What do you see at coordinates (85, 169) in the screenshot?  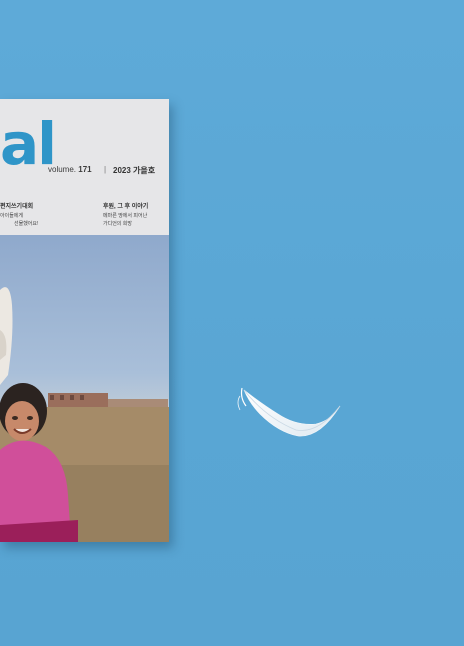 I see `volume-number: 171` at bounding box center [85, 169].